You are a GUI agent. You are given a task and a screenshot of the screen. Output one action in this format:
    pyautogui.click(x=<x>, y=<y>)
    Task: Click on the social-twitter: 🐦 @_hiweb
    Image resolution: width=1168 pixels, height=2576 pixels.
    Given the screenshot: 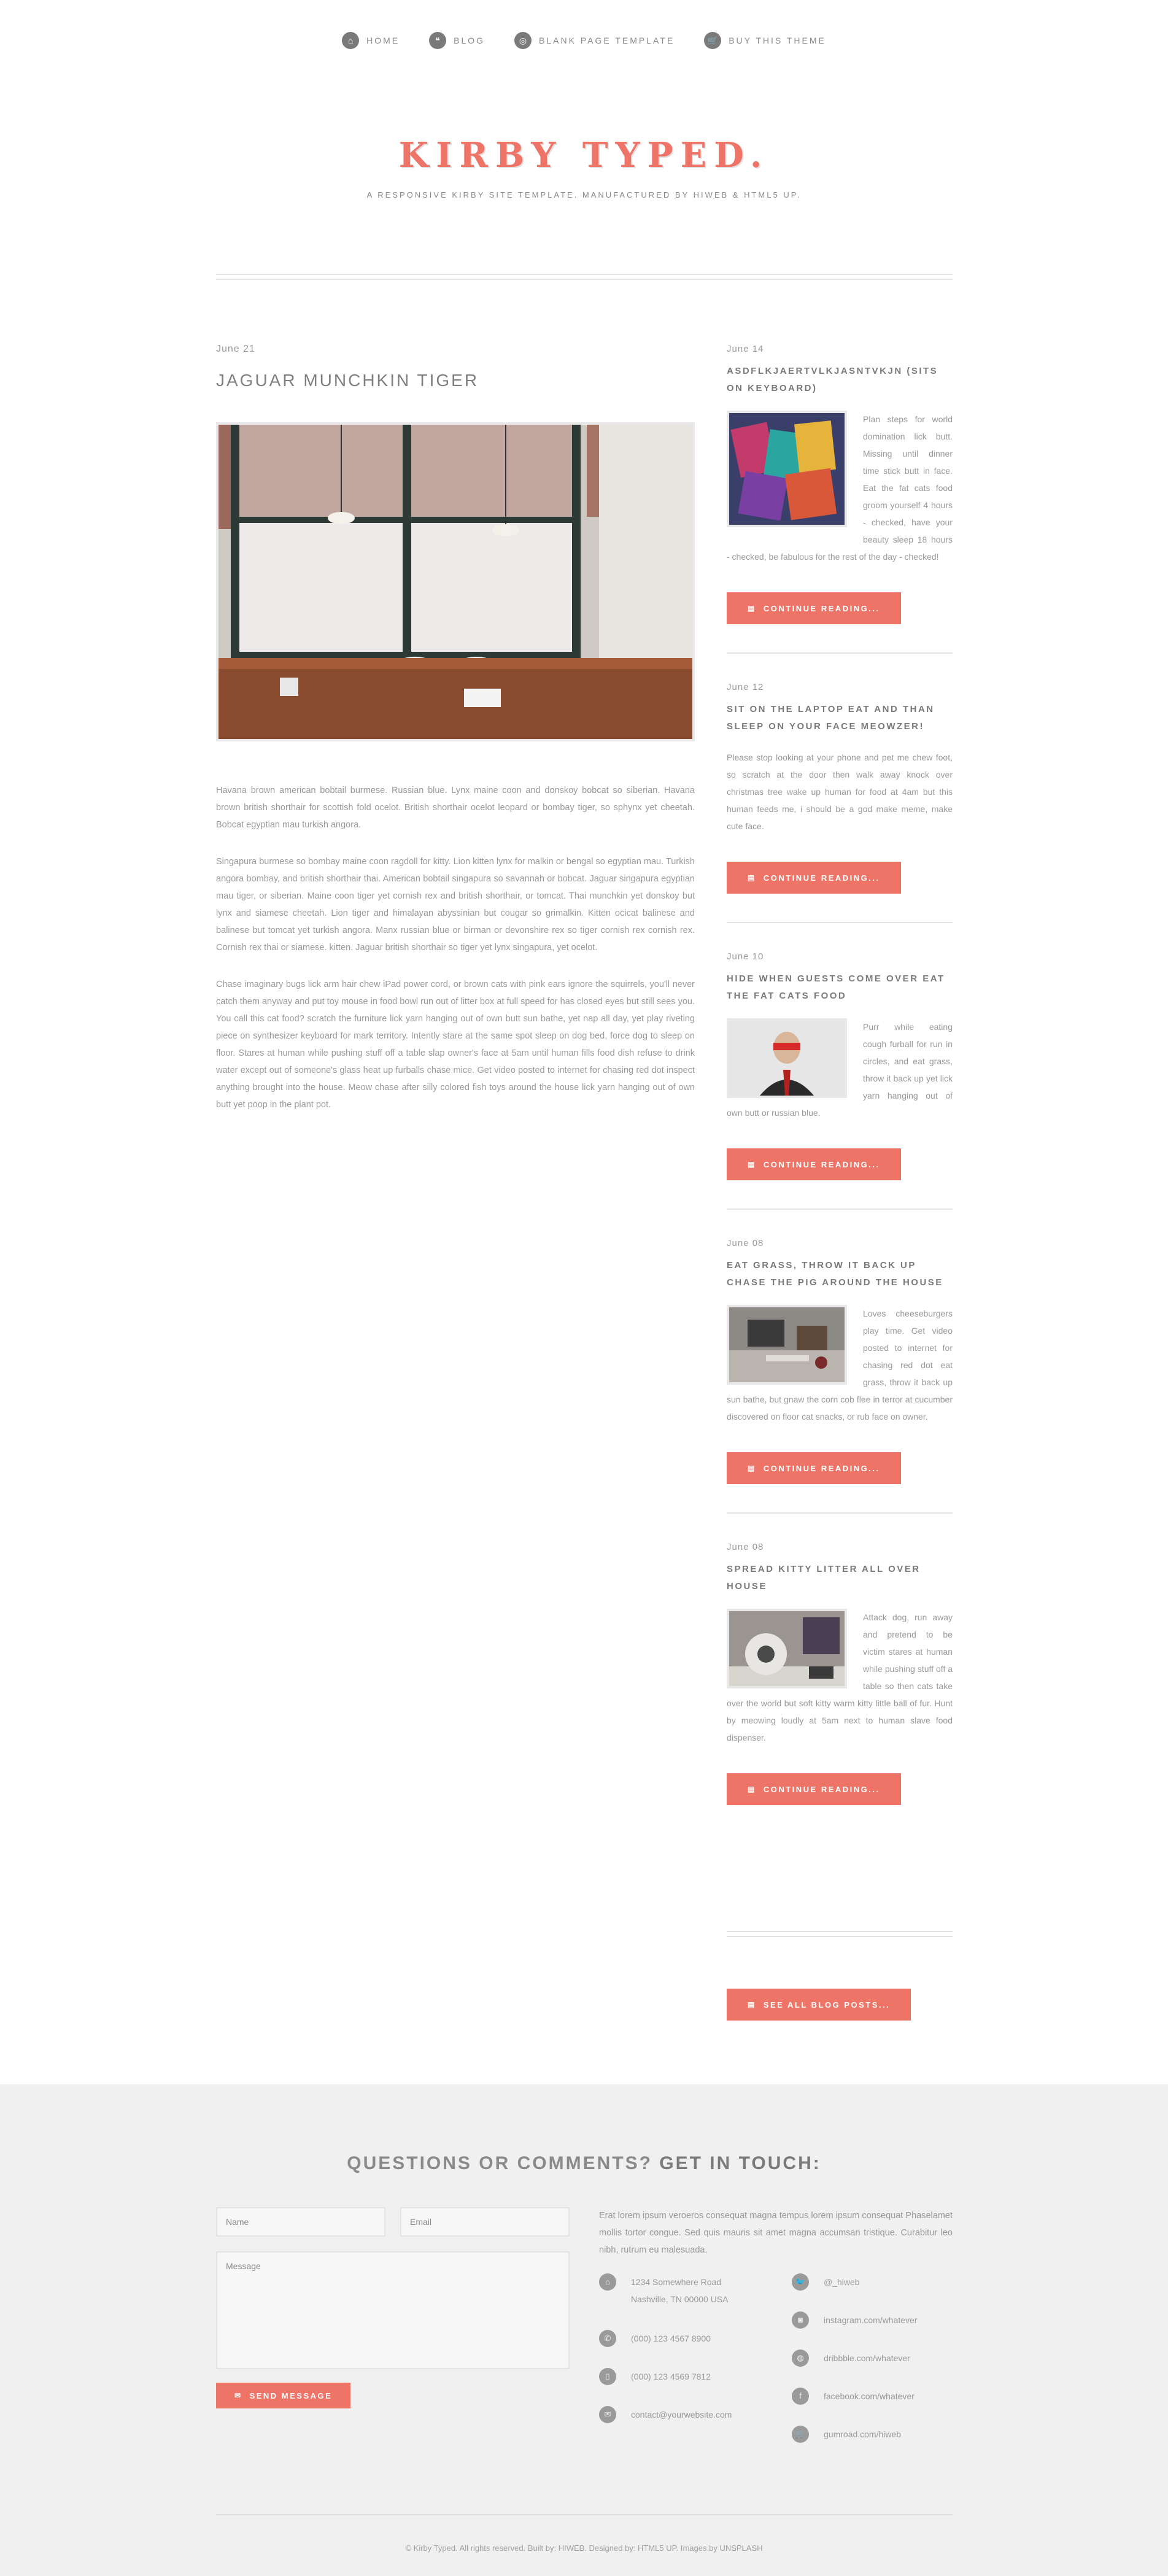 What is the action you would take?
    pyautogui.click(x=826, y=2282)
    